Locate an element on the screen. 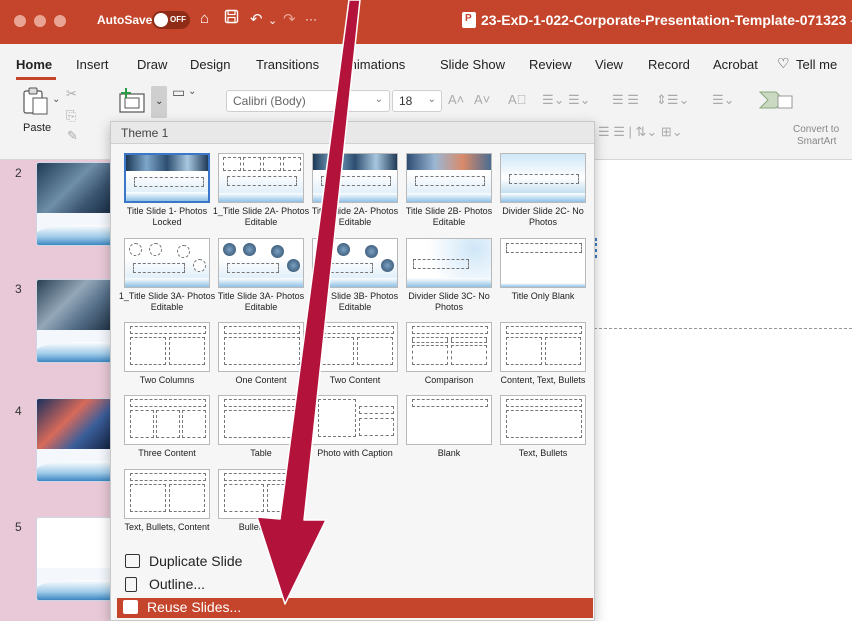 The height and width of the screenshot is (621, 852). layout-comparison: Comparison is located at coordinates (449, 357).